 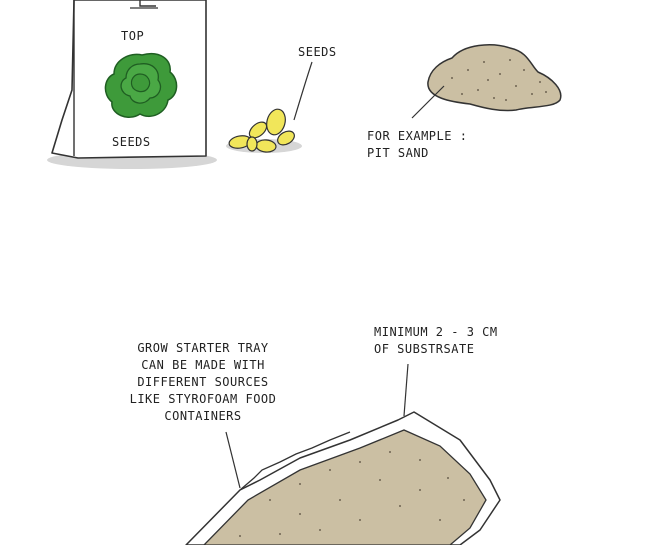 I want to click on bag-top-label: TOP, so click(x=133, y=36).